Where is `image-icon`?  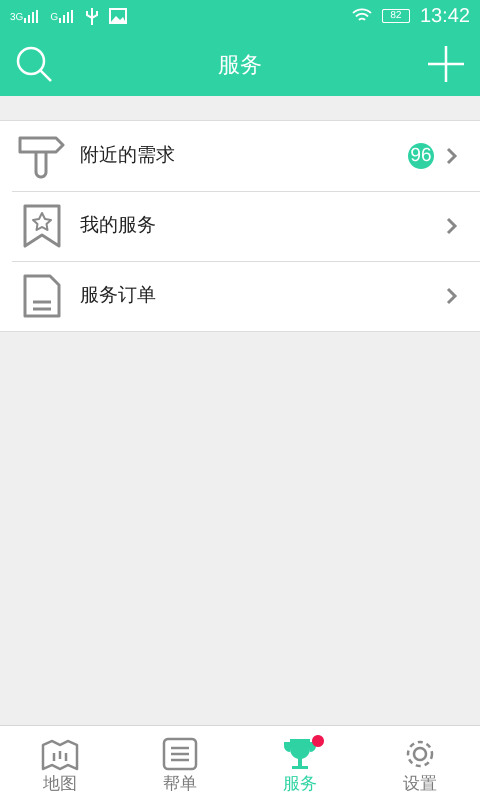
image-icon is located at coordinates (118, 16).